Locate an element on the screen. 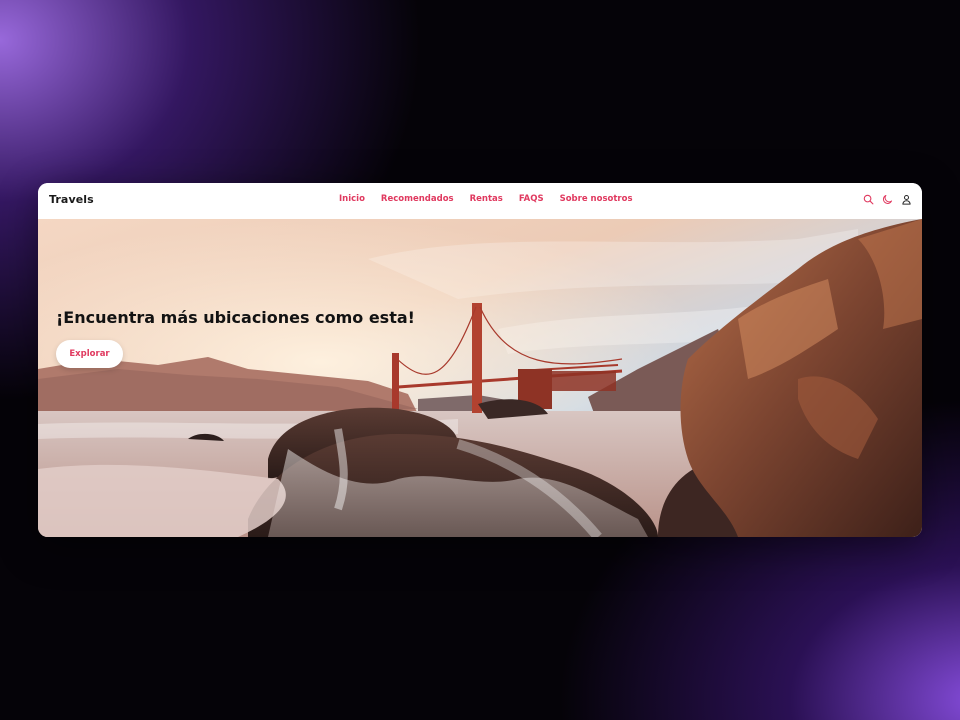 The width and height of the screenshot is (960, 720). moon-icon is located at coordinates (887, 199).